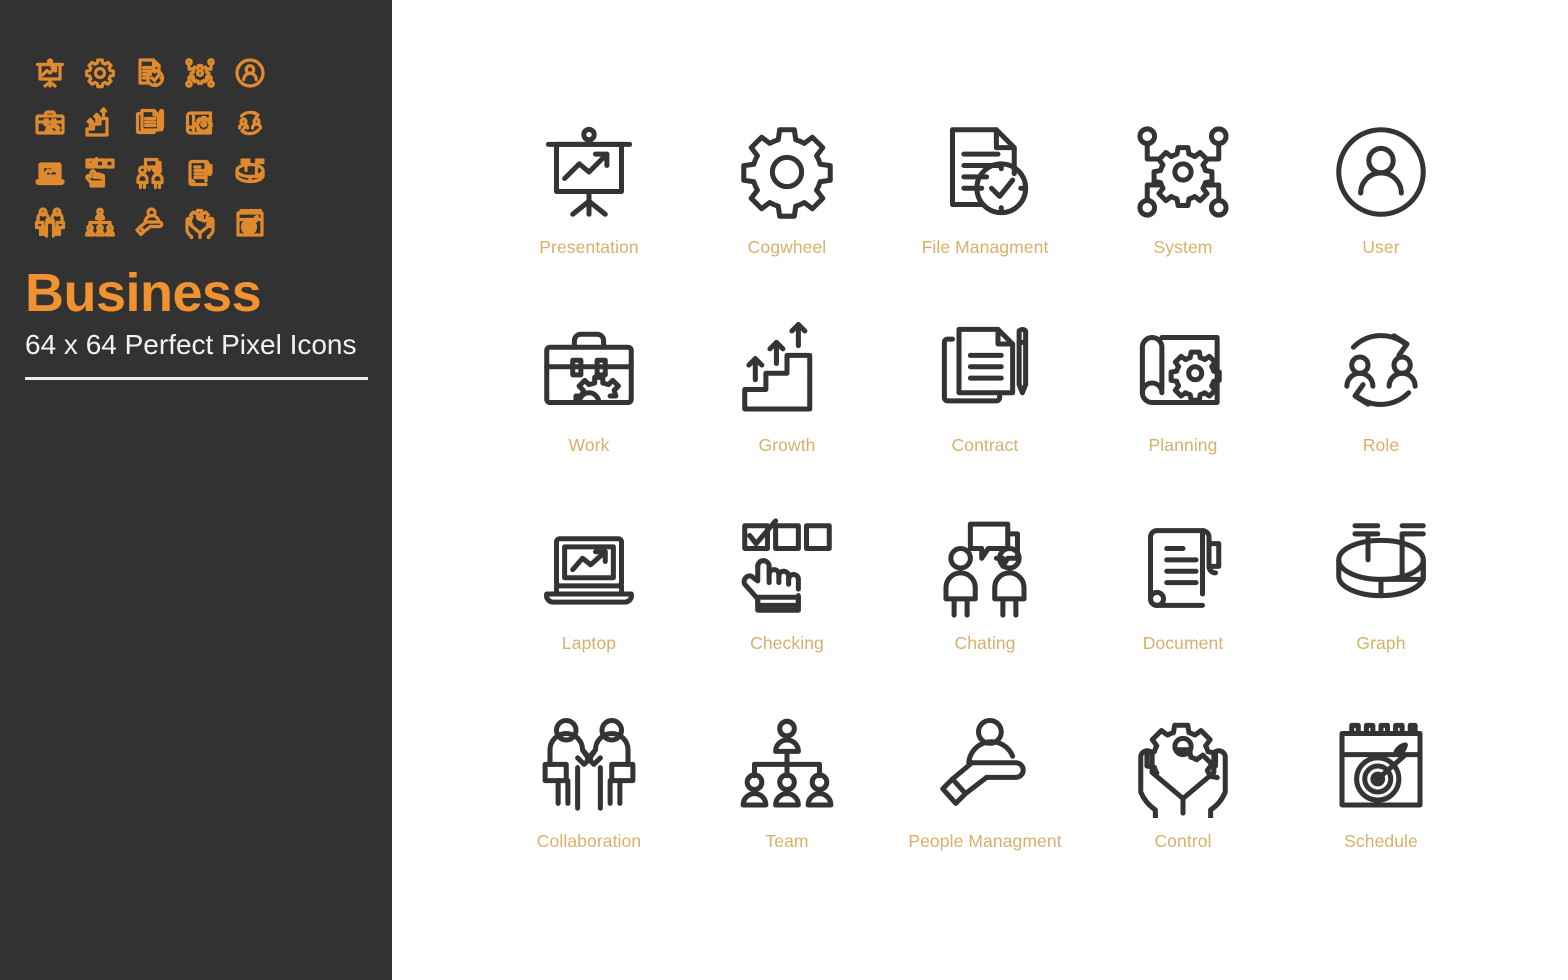  I want to click on icon-cell-people-management: People Managment, so click(985, 801).